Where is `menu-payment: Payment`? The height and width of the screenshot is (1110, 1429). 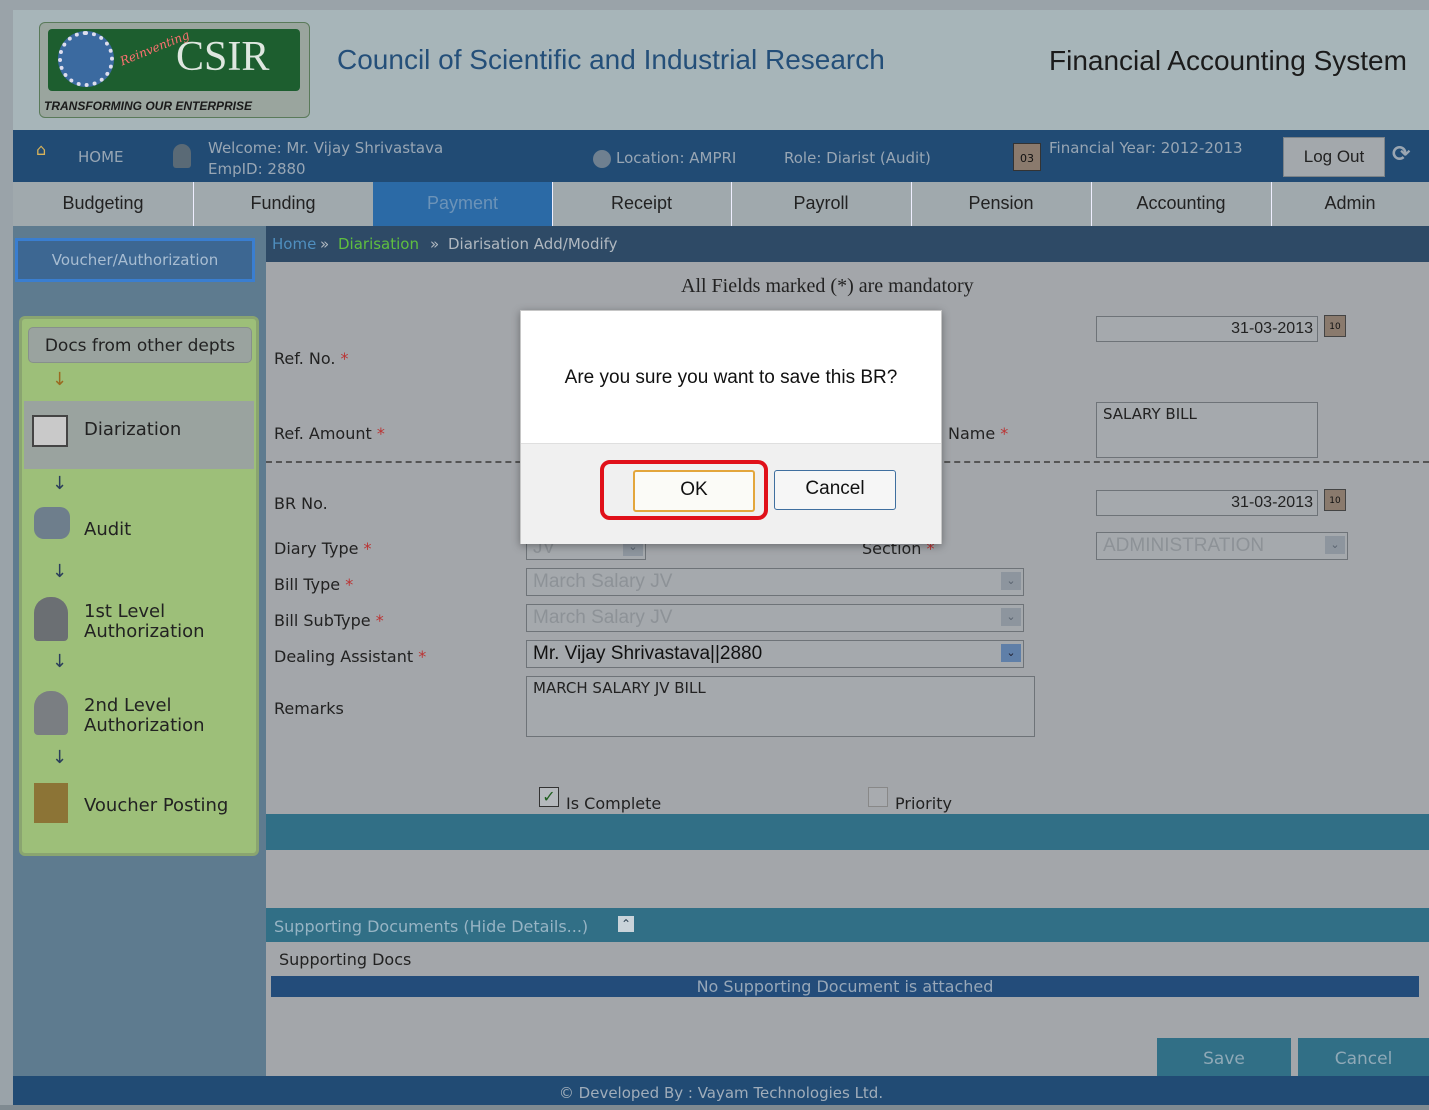
menu-payment: Payment is located at coordinates (463, 204).